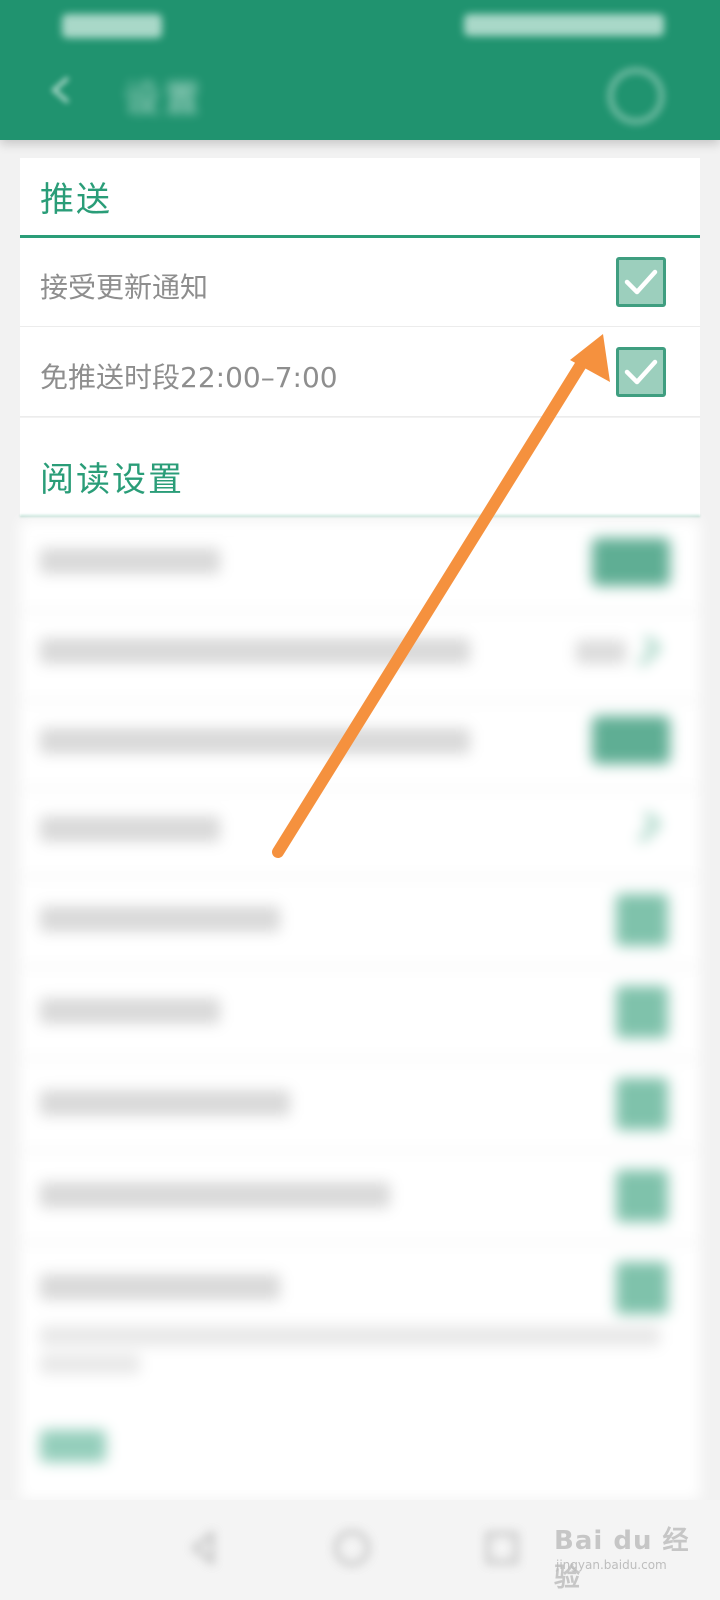 The width and height of the screenshot is (720, 1600). What do you see at coordinates (164, 99) in the screenshot?
I see `page-title: 设置` at bounding box center [164, 99].